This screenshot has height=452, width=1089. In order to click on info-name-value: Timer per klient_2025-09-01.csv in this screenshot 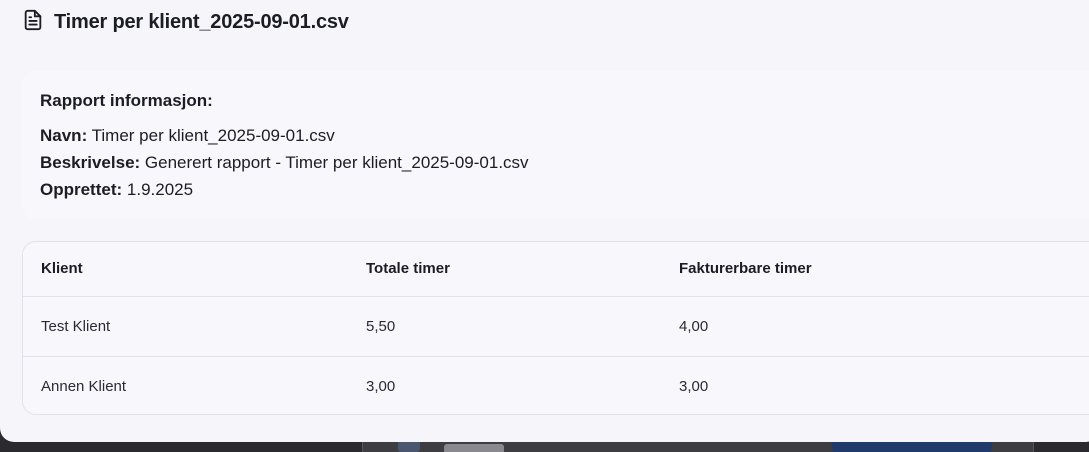, I will do `click(213, 135)`.